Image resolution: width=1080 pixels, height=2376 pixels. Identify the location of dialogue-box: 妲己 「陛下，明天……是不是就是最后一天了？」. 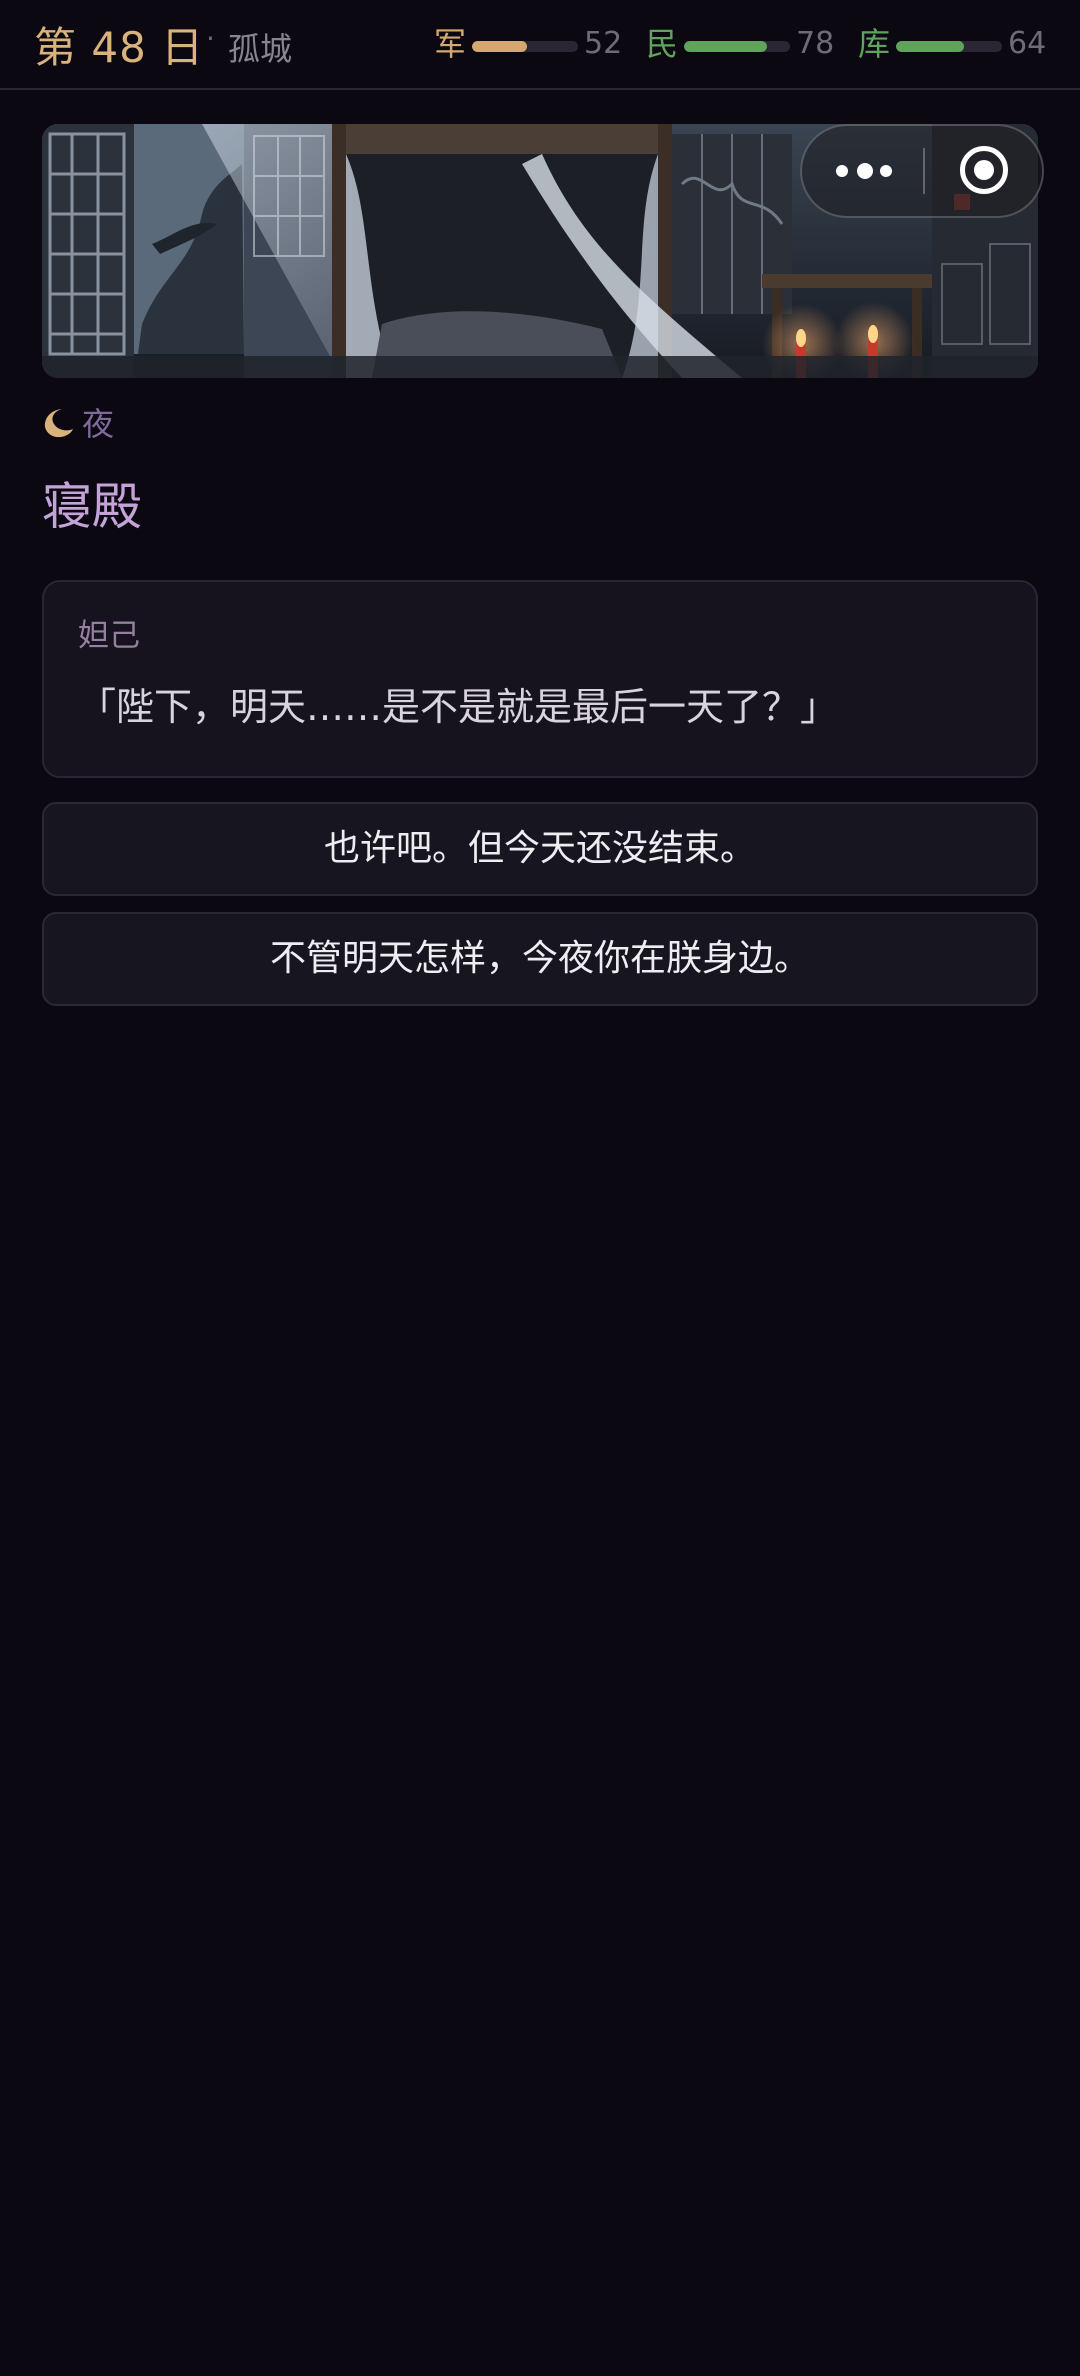
(540, 679).